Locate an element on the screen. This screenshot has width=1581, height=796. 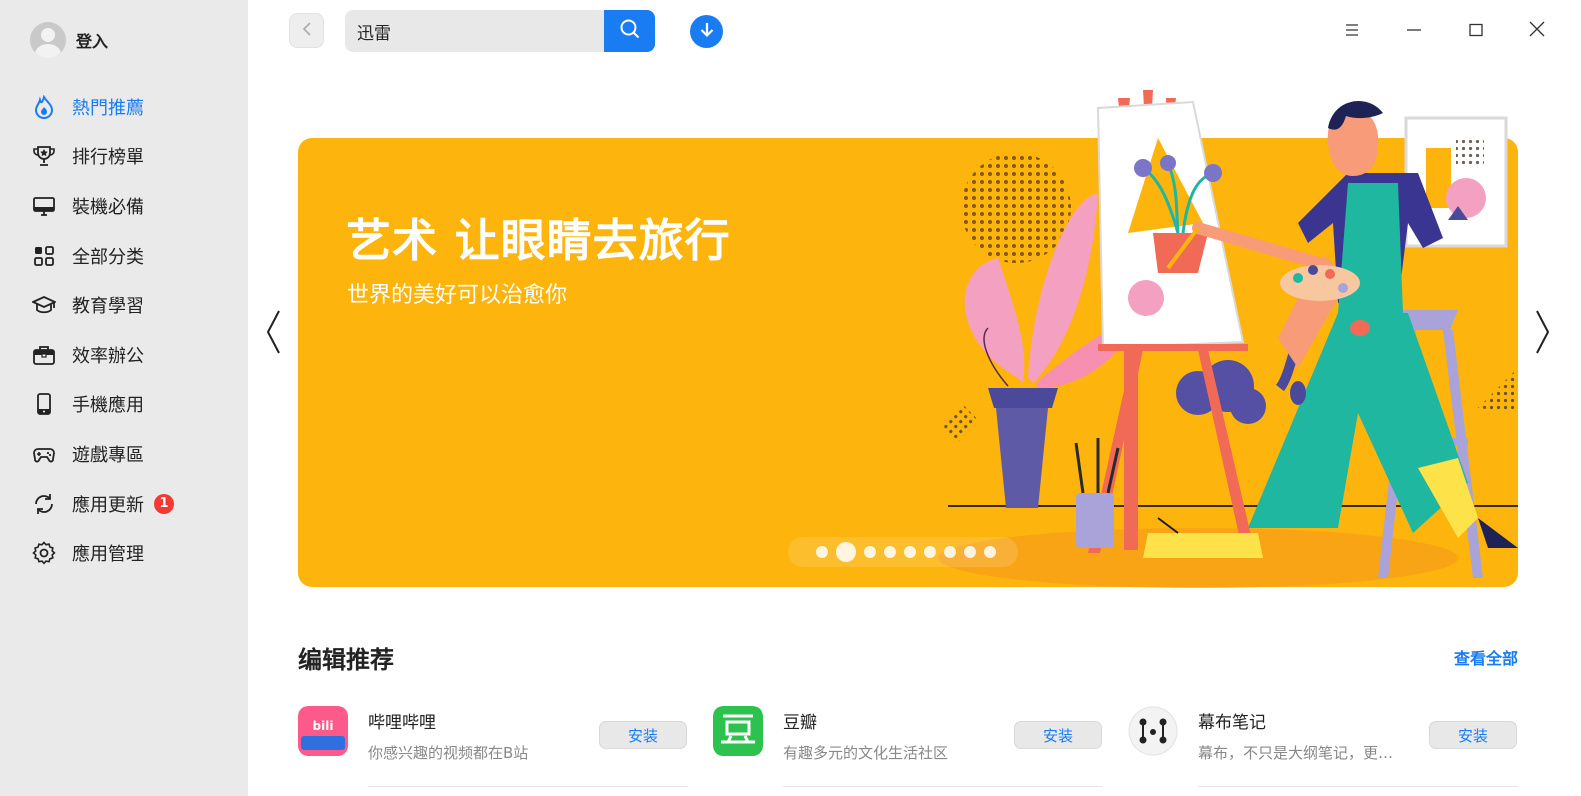
minimize-icon is located at coordinates (1414, 31).